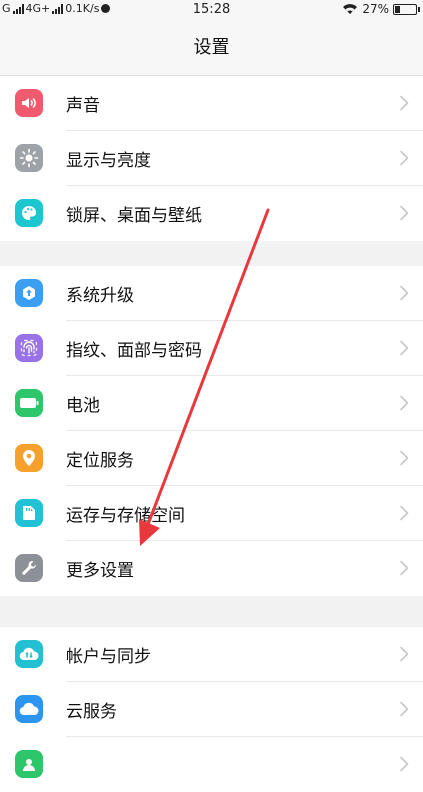  Describe the element at coordinates (29, 458) in the screenshot. I see `location-icon` at that location.